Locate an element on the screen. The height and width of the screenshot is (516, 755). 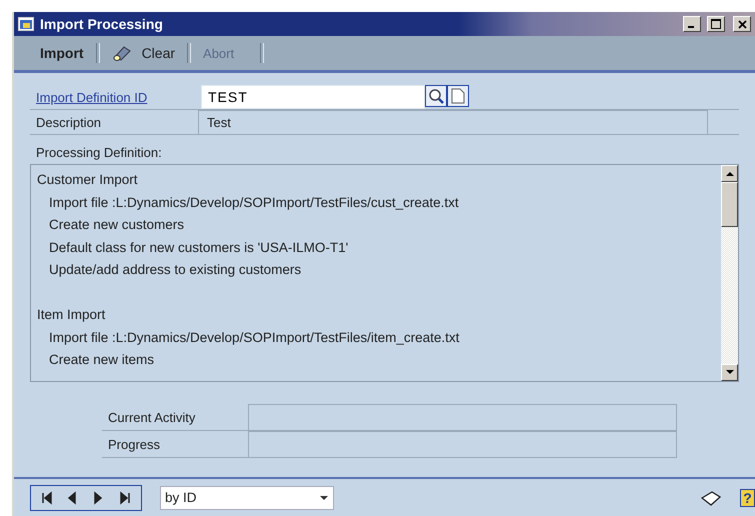
definition-line: Create new customers is located at coordinates (117, 225).